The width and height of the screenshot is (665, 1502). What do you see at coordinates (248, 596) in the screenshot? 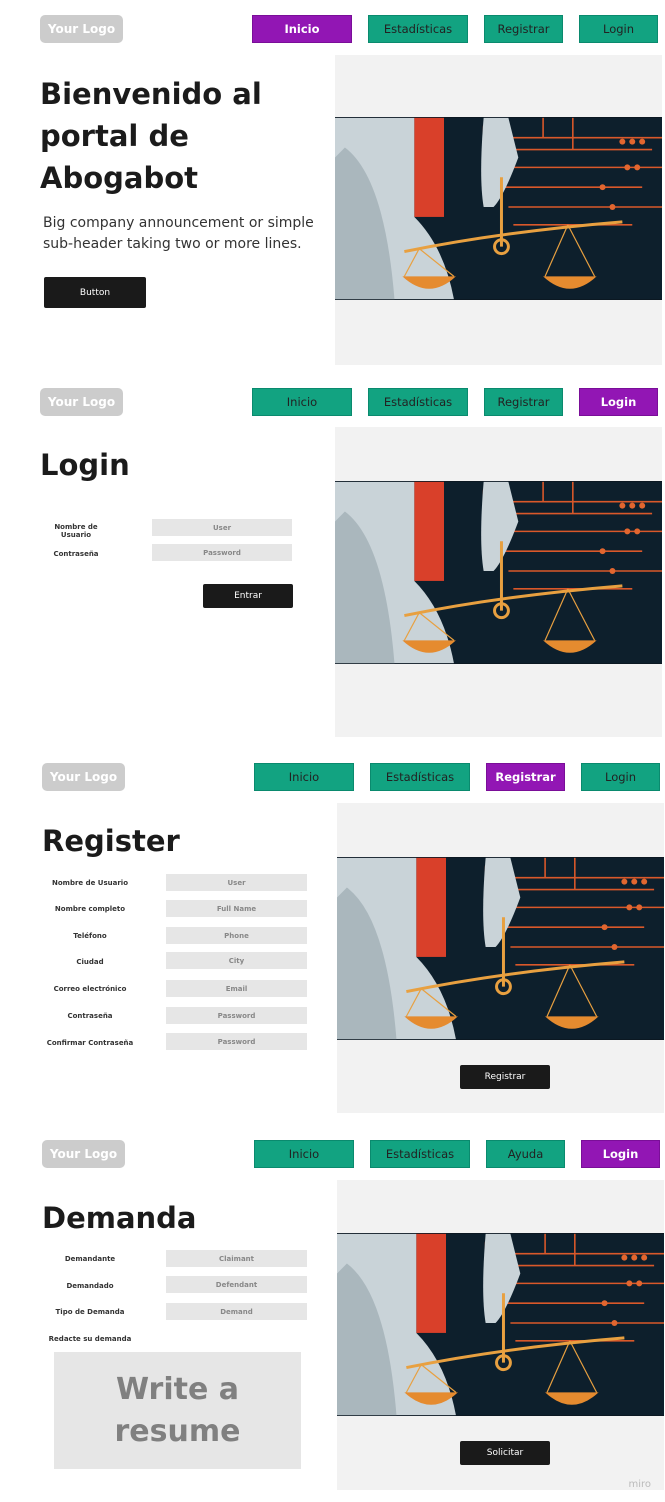
I see `enter-button: Entrar` at bounding box center [248, 596].